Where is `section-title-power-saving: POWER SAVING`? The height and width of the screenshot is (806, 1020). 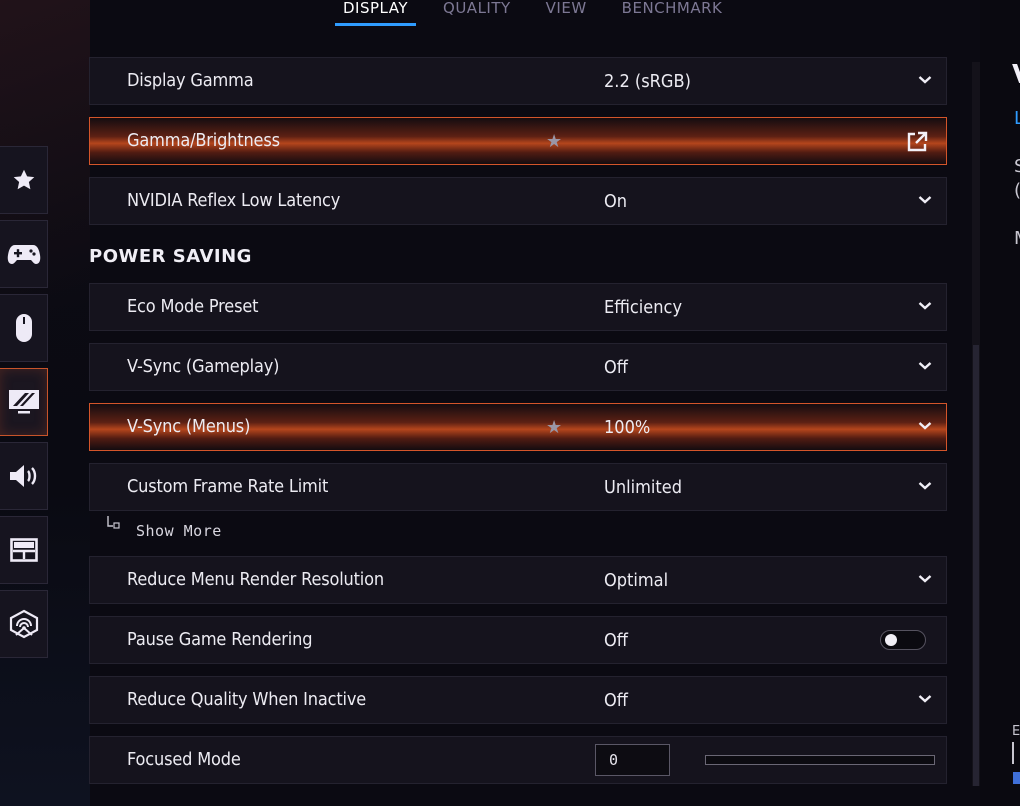
section-title-power-saving: POWER SAVING is located at coordinates (170, 256).